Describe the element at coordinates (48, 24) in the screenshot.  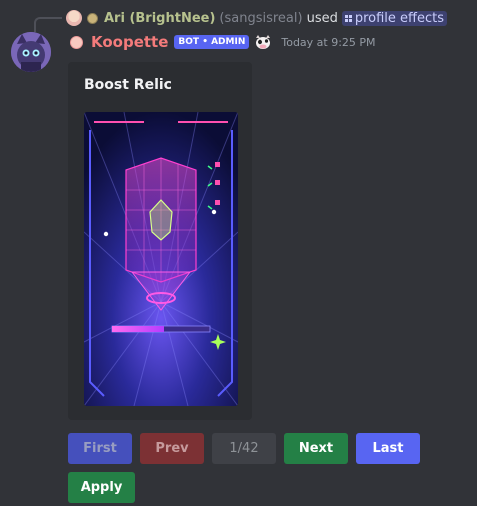
I see `reply-connector` at that location.